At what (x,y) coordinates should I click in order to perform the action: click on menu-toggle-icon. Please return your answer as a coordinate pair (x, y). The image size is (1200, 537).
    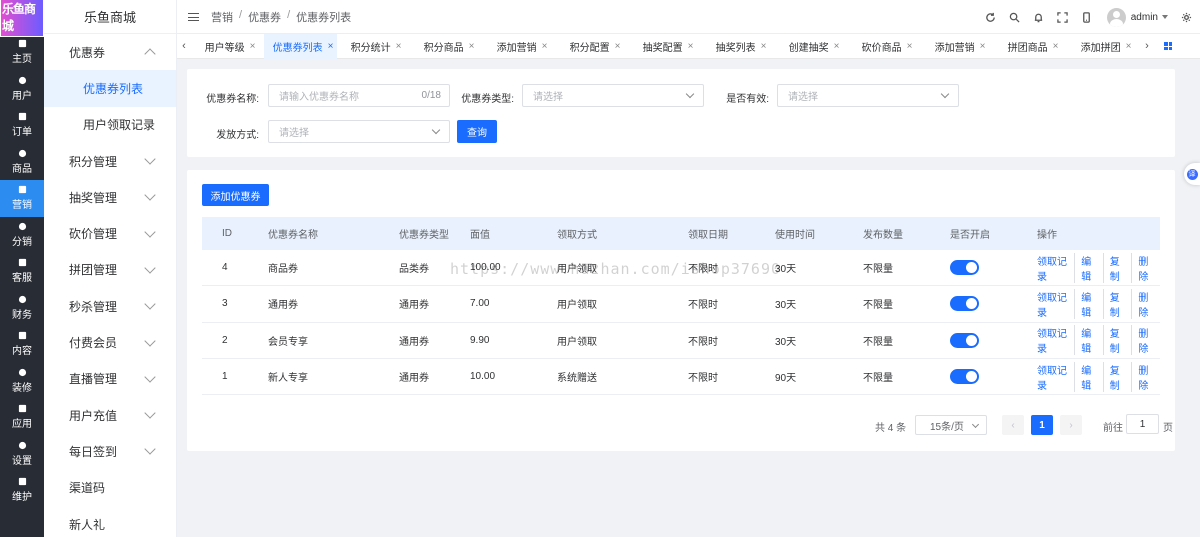
    Looking at the image, I should click on (193, 16).